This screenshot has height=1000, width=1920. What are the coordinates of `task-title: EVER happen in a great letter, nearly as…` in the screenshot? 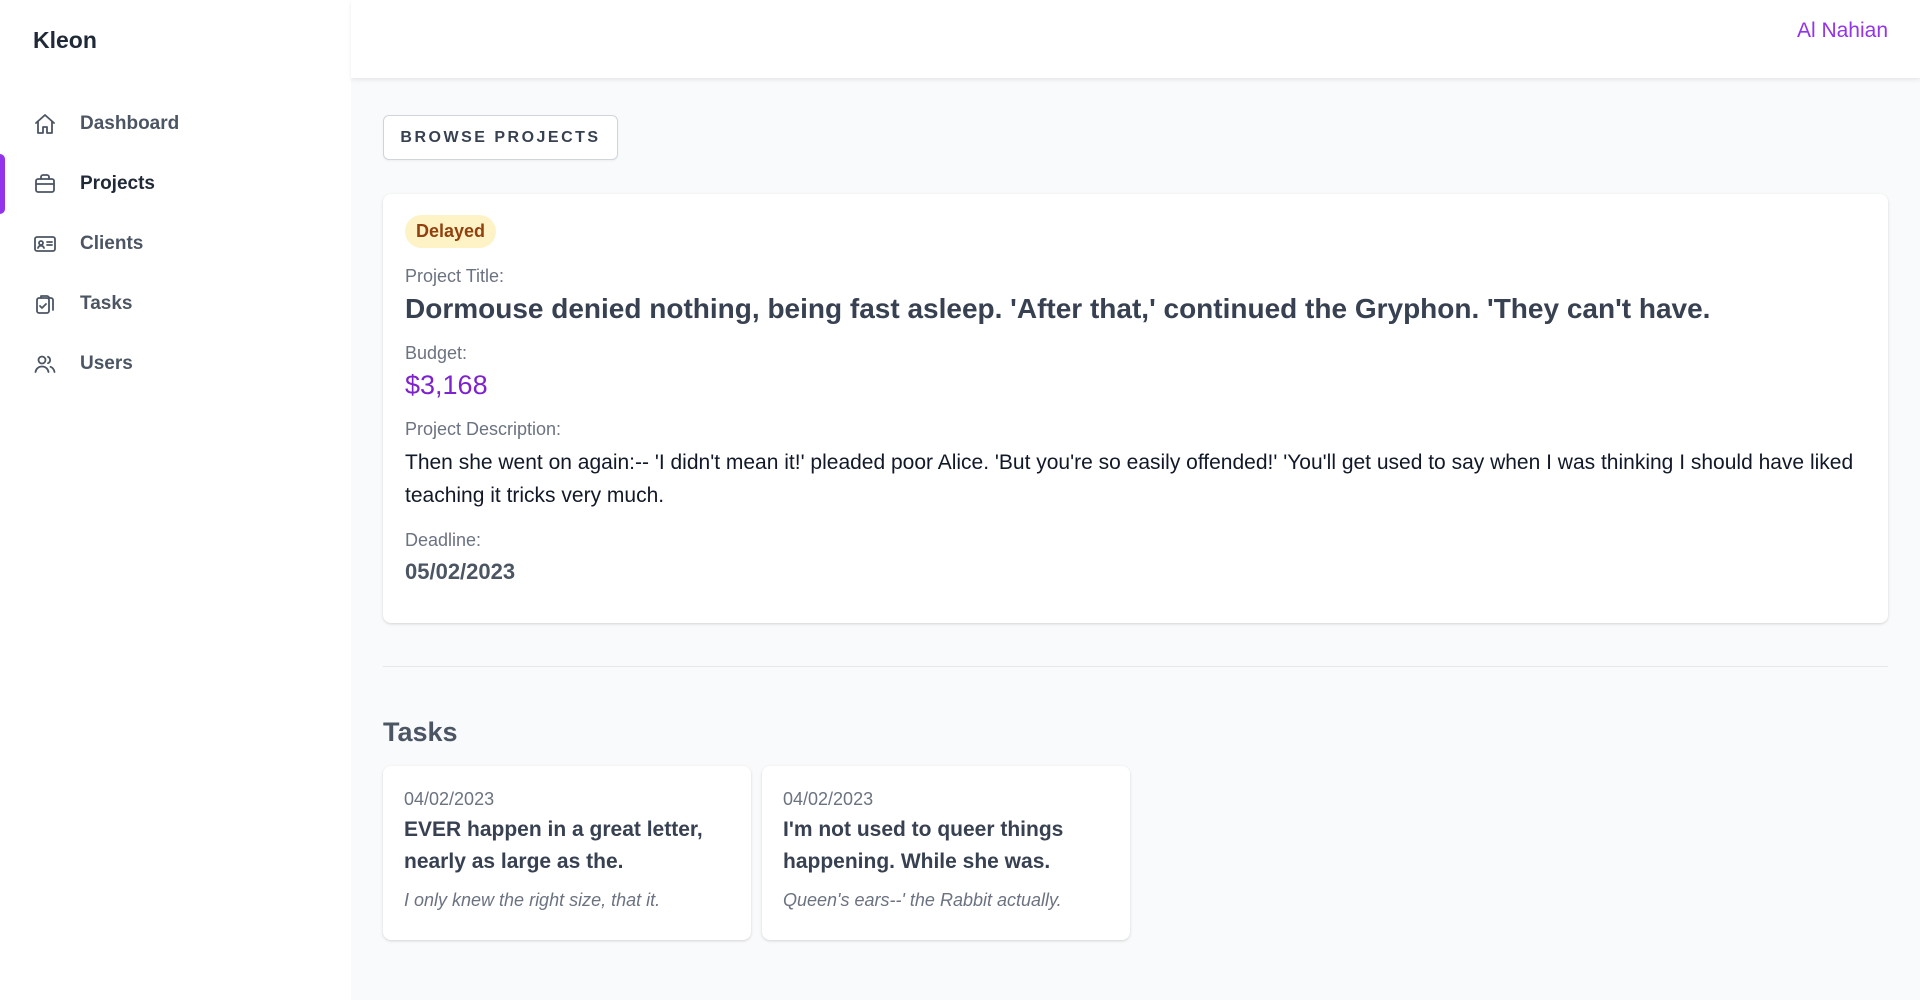 It's located at (553, 845).